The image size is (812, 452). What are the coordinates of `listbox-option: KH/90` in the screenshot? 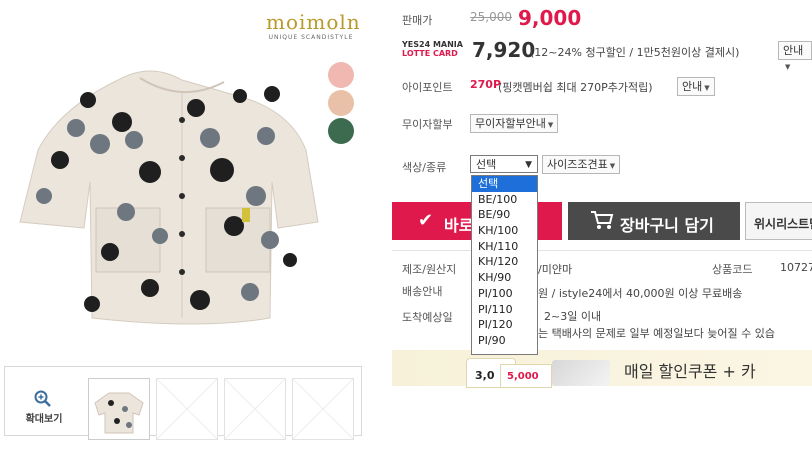 It's located at (504, 278).